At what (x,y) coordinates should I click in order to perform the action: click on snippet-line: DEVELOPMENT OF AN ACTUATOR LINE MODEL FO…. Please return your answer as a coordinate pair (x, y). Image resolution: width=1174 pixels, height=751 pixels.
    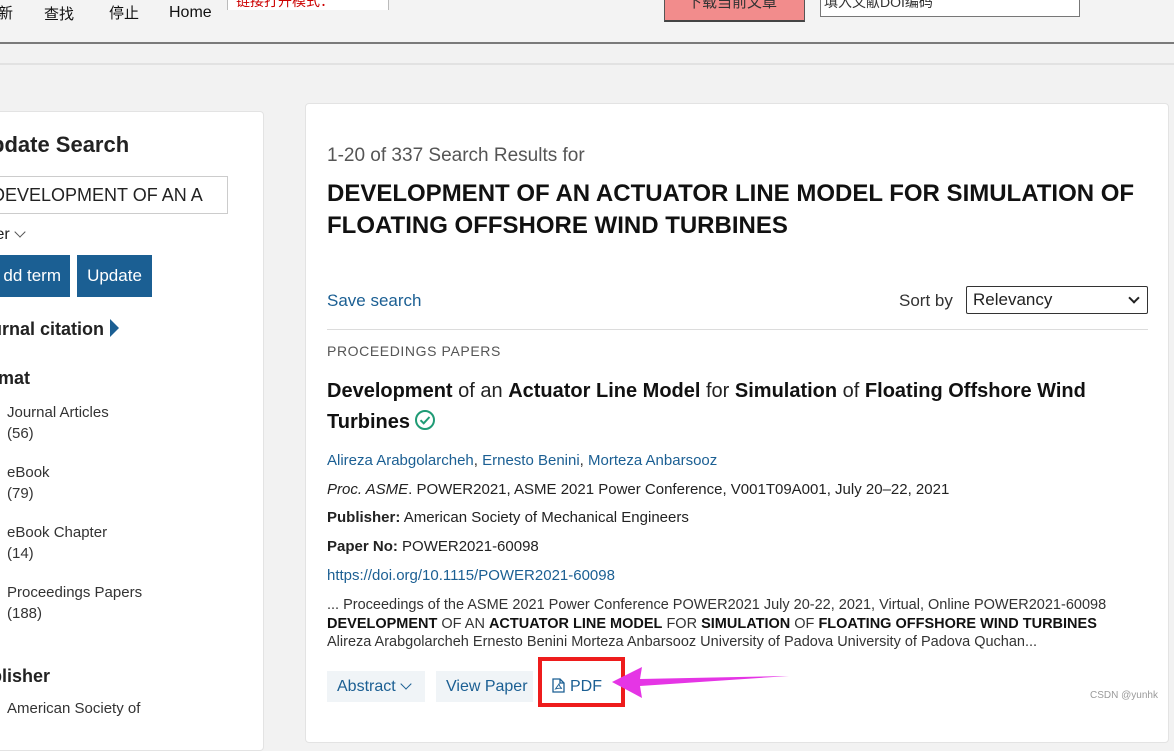
    Looking at the image, I should click on (742, 624).